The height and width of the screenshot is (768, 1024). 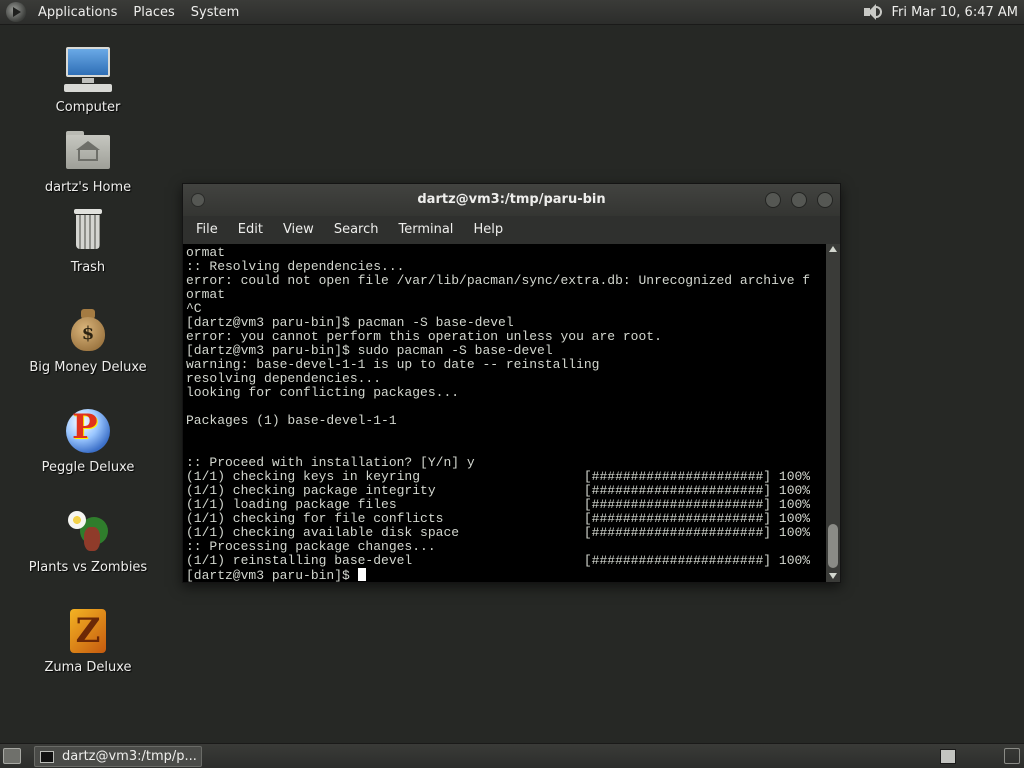 What do you see at coordinates (88, 107) in the screenshot?
I see `desktop-icon-label: Computer` at bounding box center [88, 107].